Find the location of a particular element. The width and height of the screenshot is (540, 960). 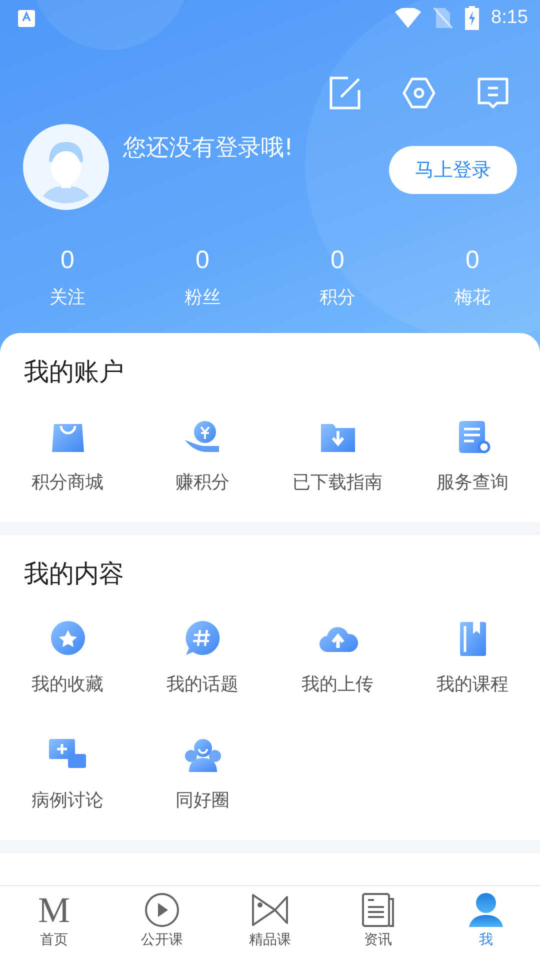

no-sim-icon is located at coordinates (443, 18).